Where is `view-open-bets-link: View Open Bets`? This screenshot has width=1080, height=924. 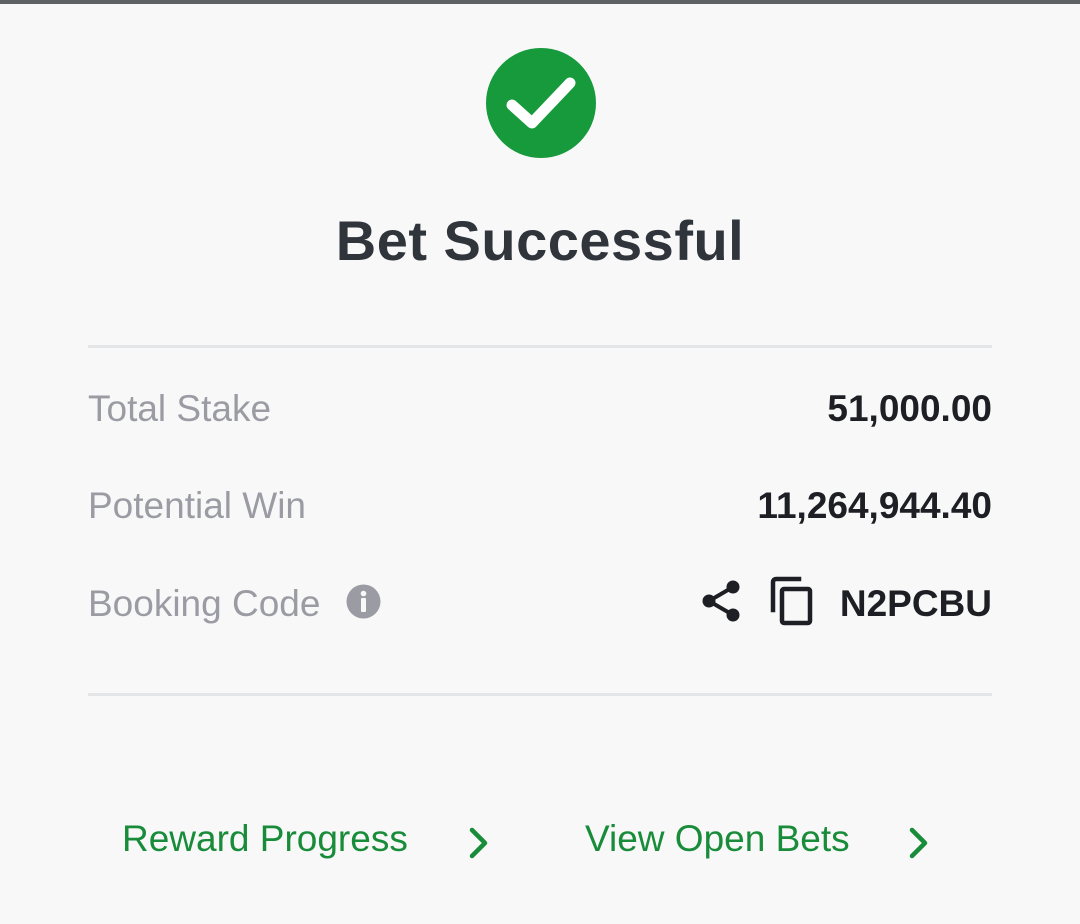
view-open-bets-link: View Open Bets is located at coordinates (717, 839).